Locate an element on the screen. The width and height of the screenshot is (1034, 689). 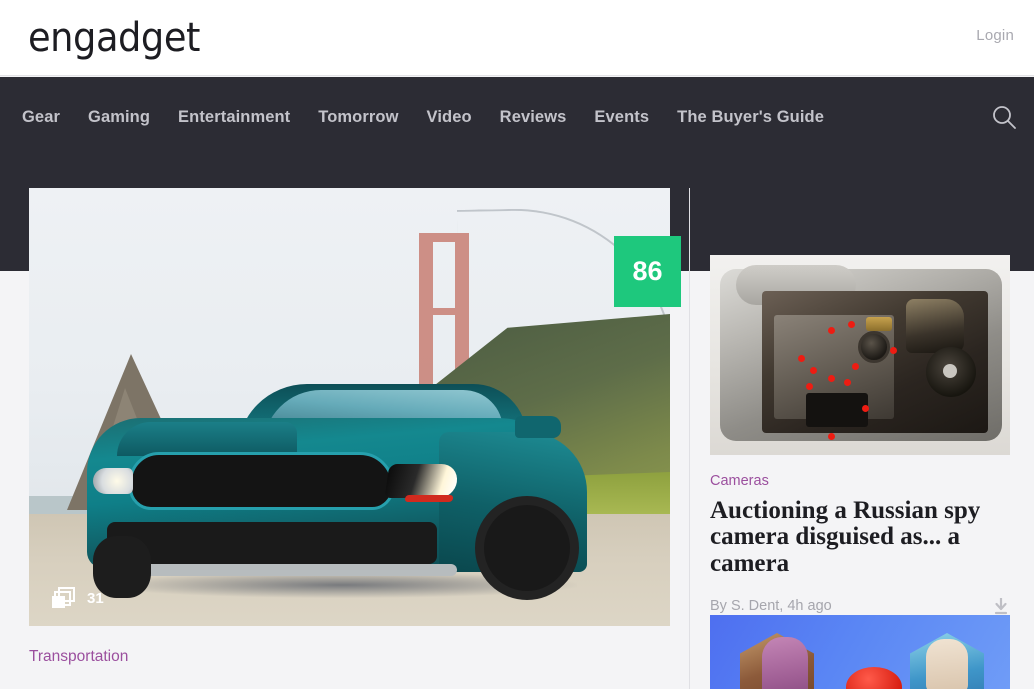
gallery-badge: 31 is located at coordinates (77, 598).